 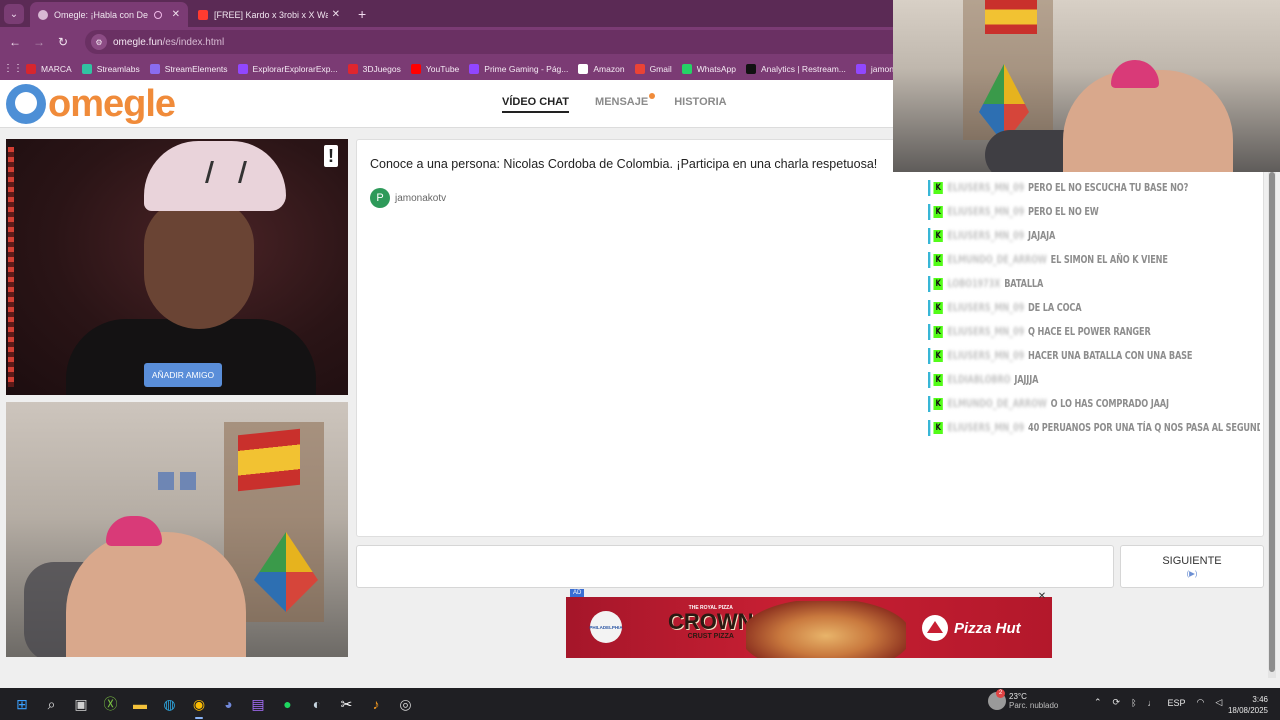 I want to click on menu-historia: HISTORIA, so click(x=700, y=104).